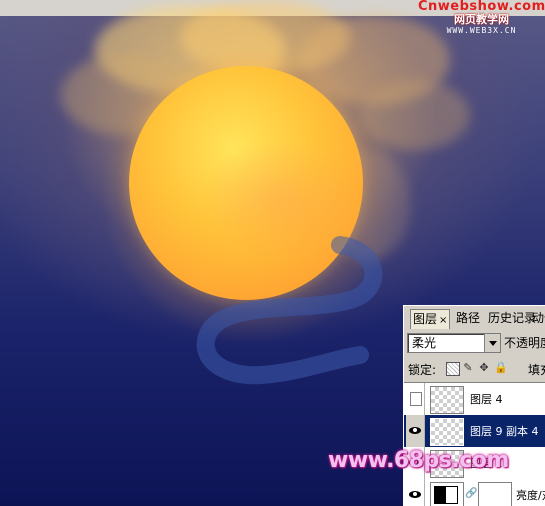 This screenshot has height=506, width=545. I want to click on layer-name: 图层 4, so click(486, 399).